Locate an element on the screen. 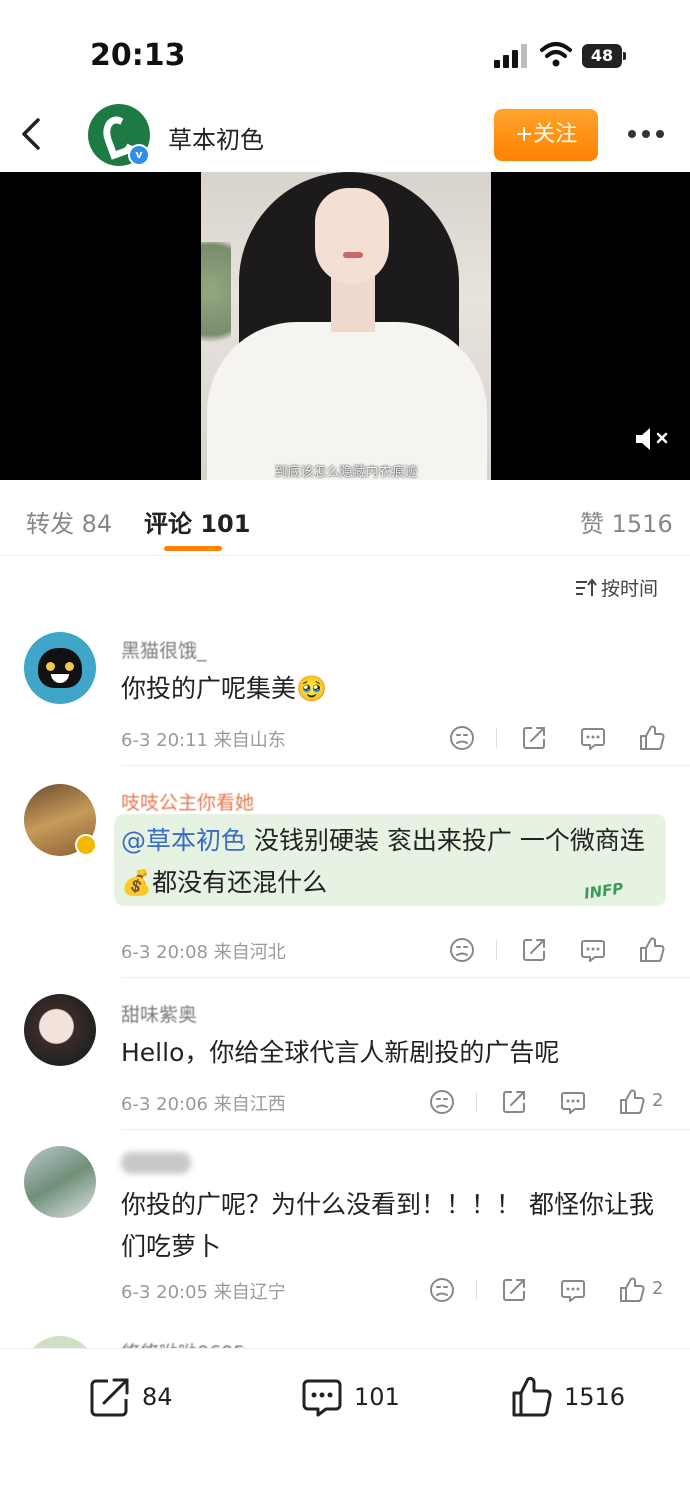 The image size is (690, 1500). sort-button: 按时间 is located at coordinates (616, 587).